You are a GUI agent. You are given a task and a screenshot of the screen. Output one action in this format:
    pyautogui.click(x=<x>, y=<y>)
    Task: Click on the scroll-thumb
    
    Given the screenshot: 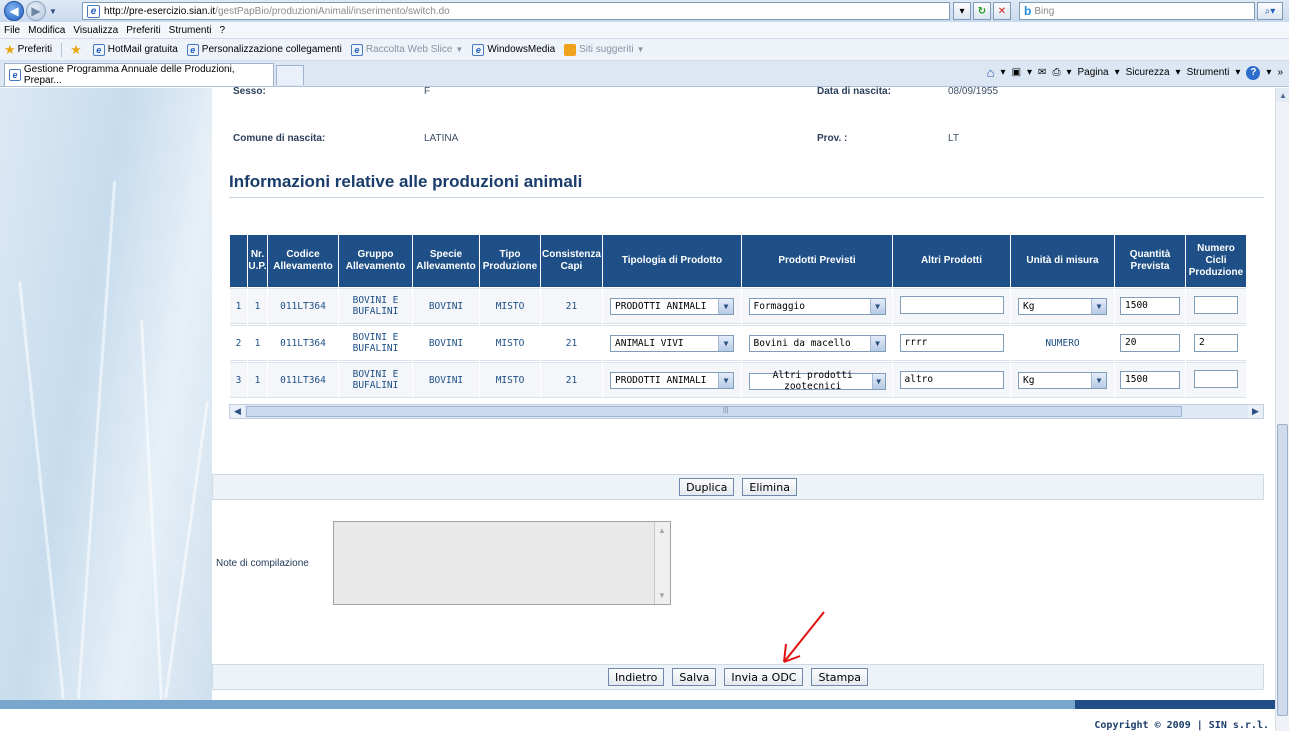 What is the action you would take?
    pyautogui.click(x=1282, y=570)
    